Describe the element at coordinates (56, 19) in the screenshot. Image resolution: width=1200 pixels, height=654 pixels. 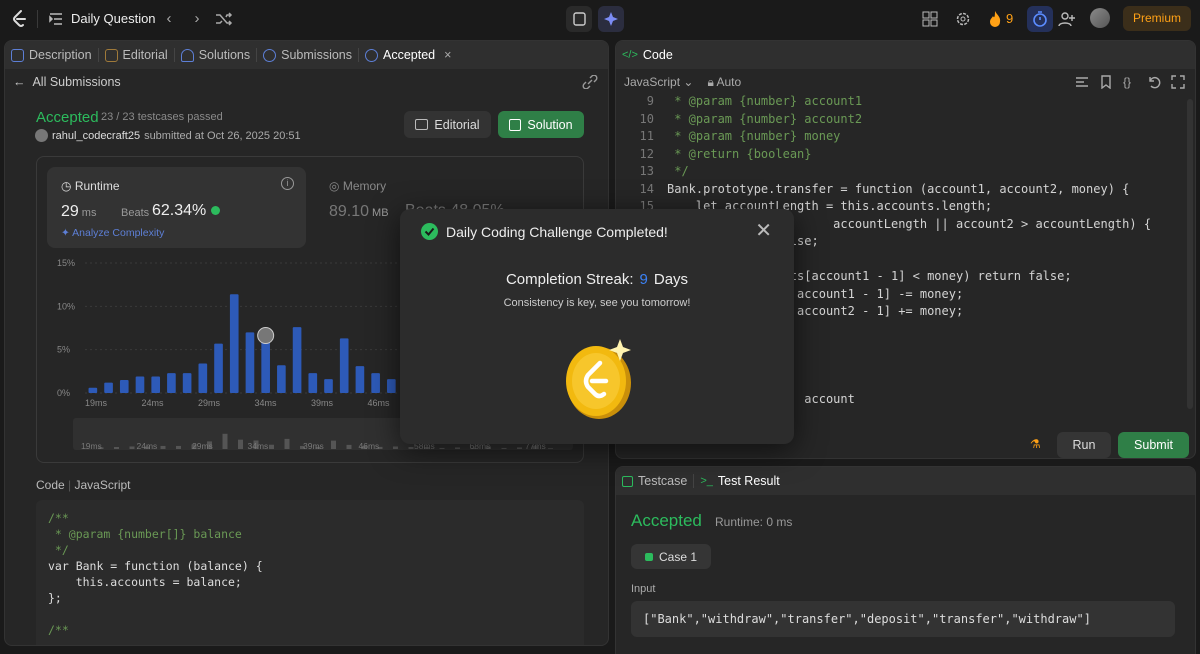
I see `problem-list-icon` at that location.